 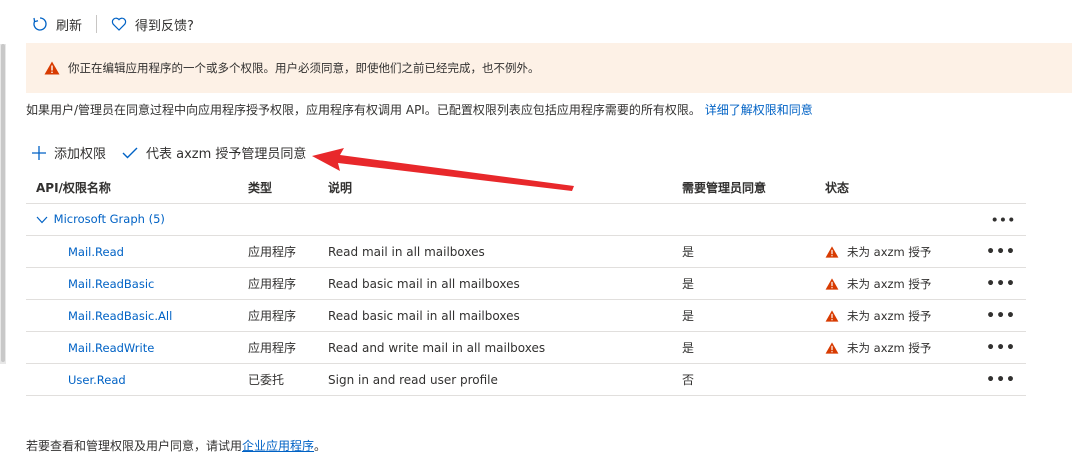 I want to click on header-more, so click(x=995, y=187).